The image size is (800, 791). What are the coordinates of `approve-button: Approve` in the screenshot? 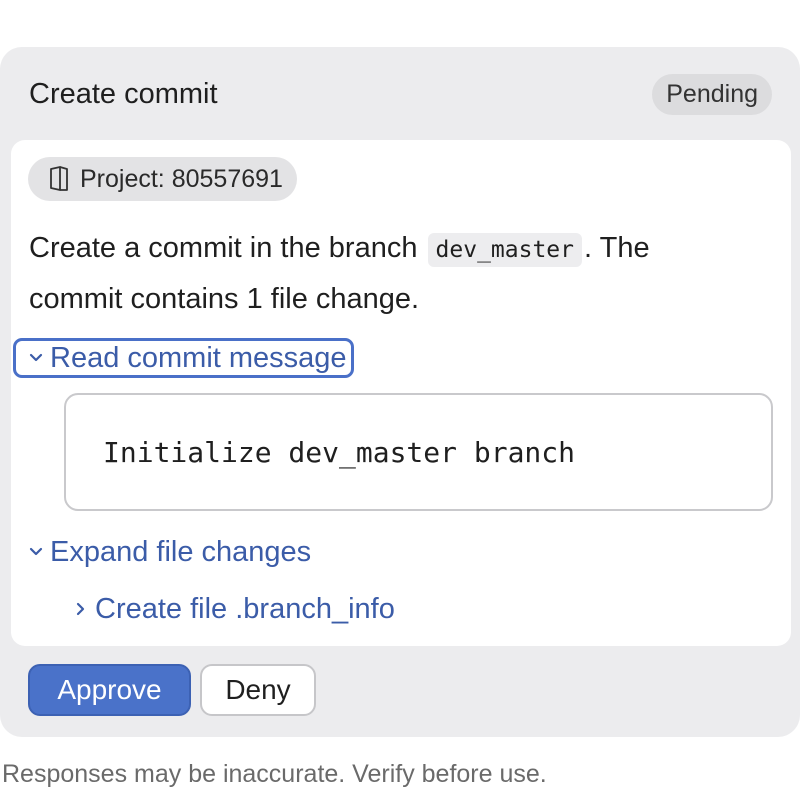 It's located at (109, 690).